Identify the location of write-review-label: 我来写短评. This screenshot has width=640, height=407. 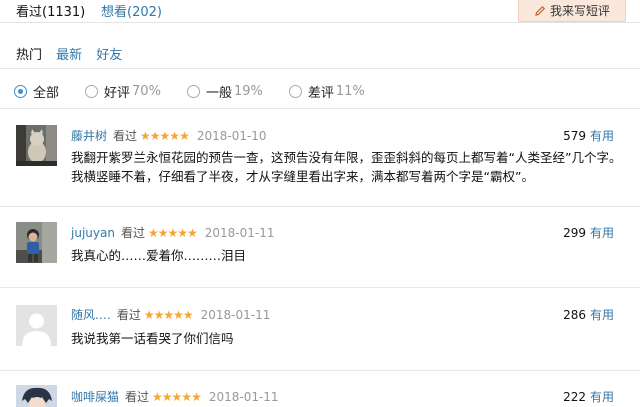
(579, 11).